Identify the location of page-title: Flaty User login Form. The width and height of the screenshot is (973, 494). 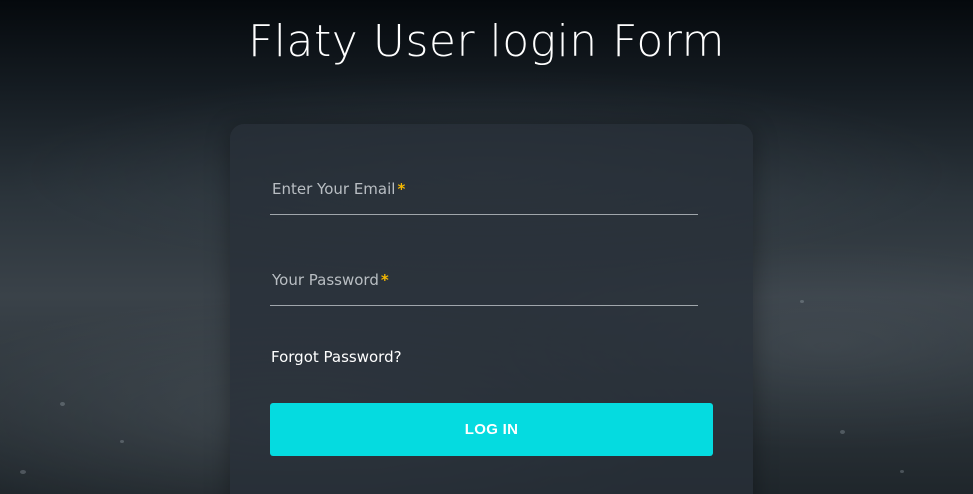
(486, 41).